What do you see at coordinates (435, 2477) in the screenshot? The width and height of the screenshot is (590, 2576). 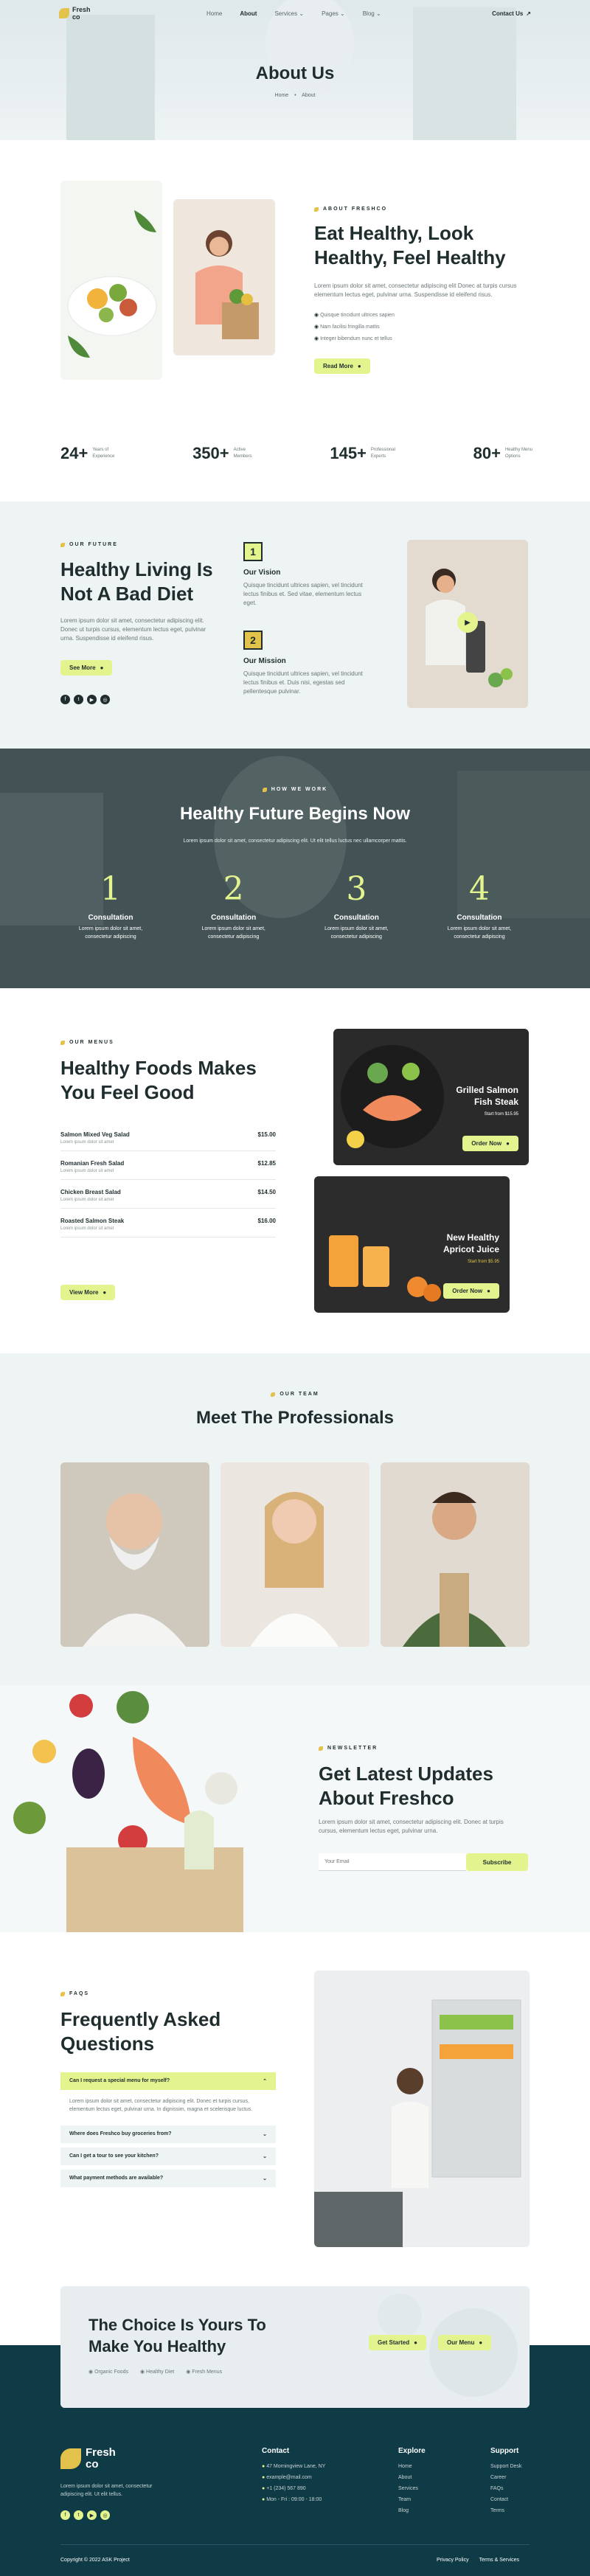 I see `footer-link: About` at bounding box center [435, 2477].